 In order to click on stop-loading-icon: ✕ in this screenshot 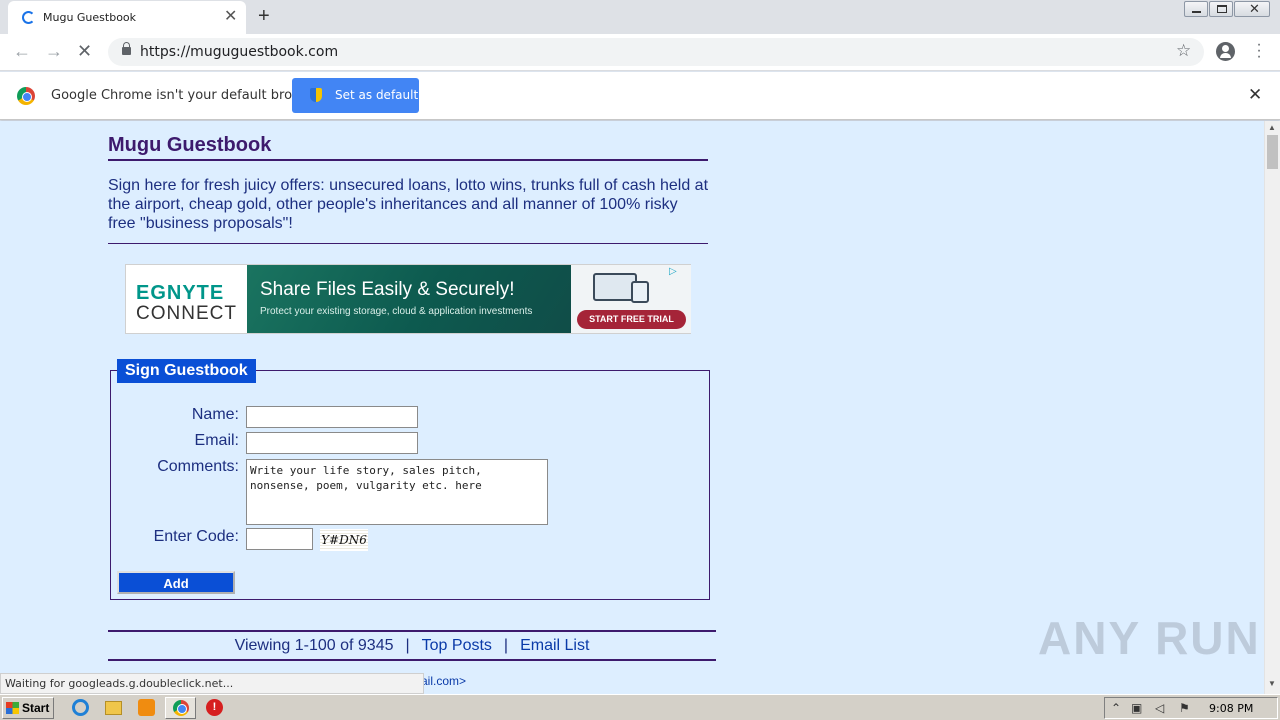, I will do `click(84, 51)`.